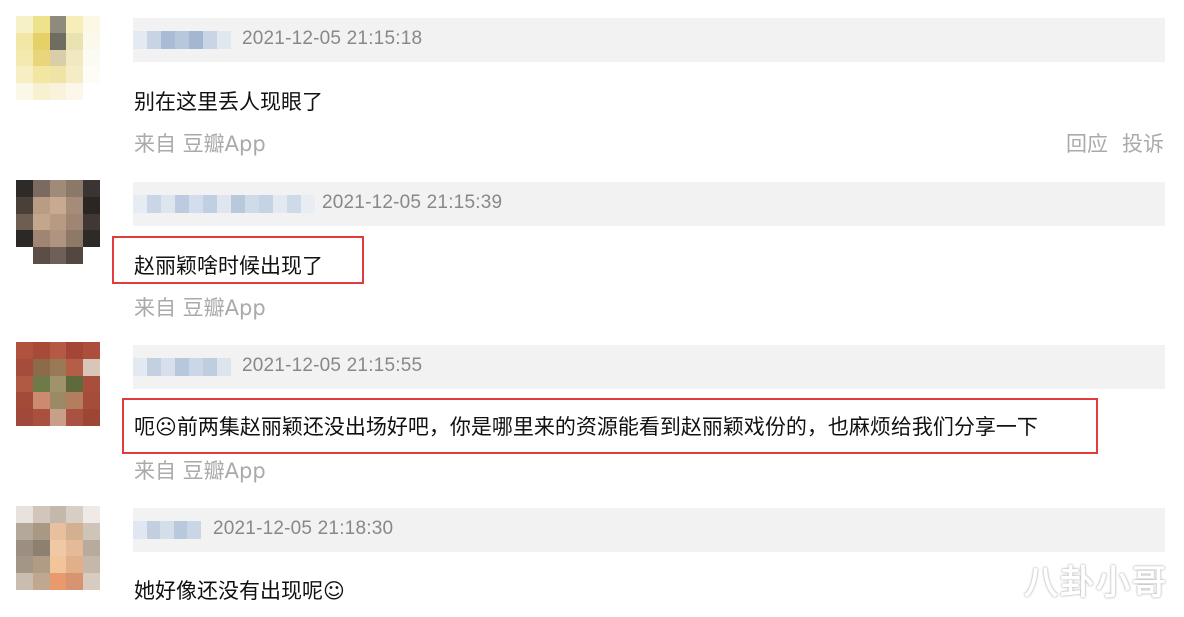  I want to click on comment-meta-bar: 2021-12-05 21:18:30, so click(649, 530).